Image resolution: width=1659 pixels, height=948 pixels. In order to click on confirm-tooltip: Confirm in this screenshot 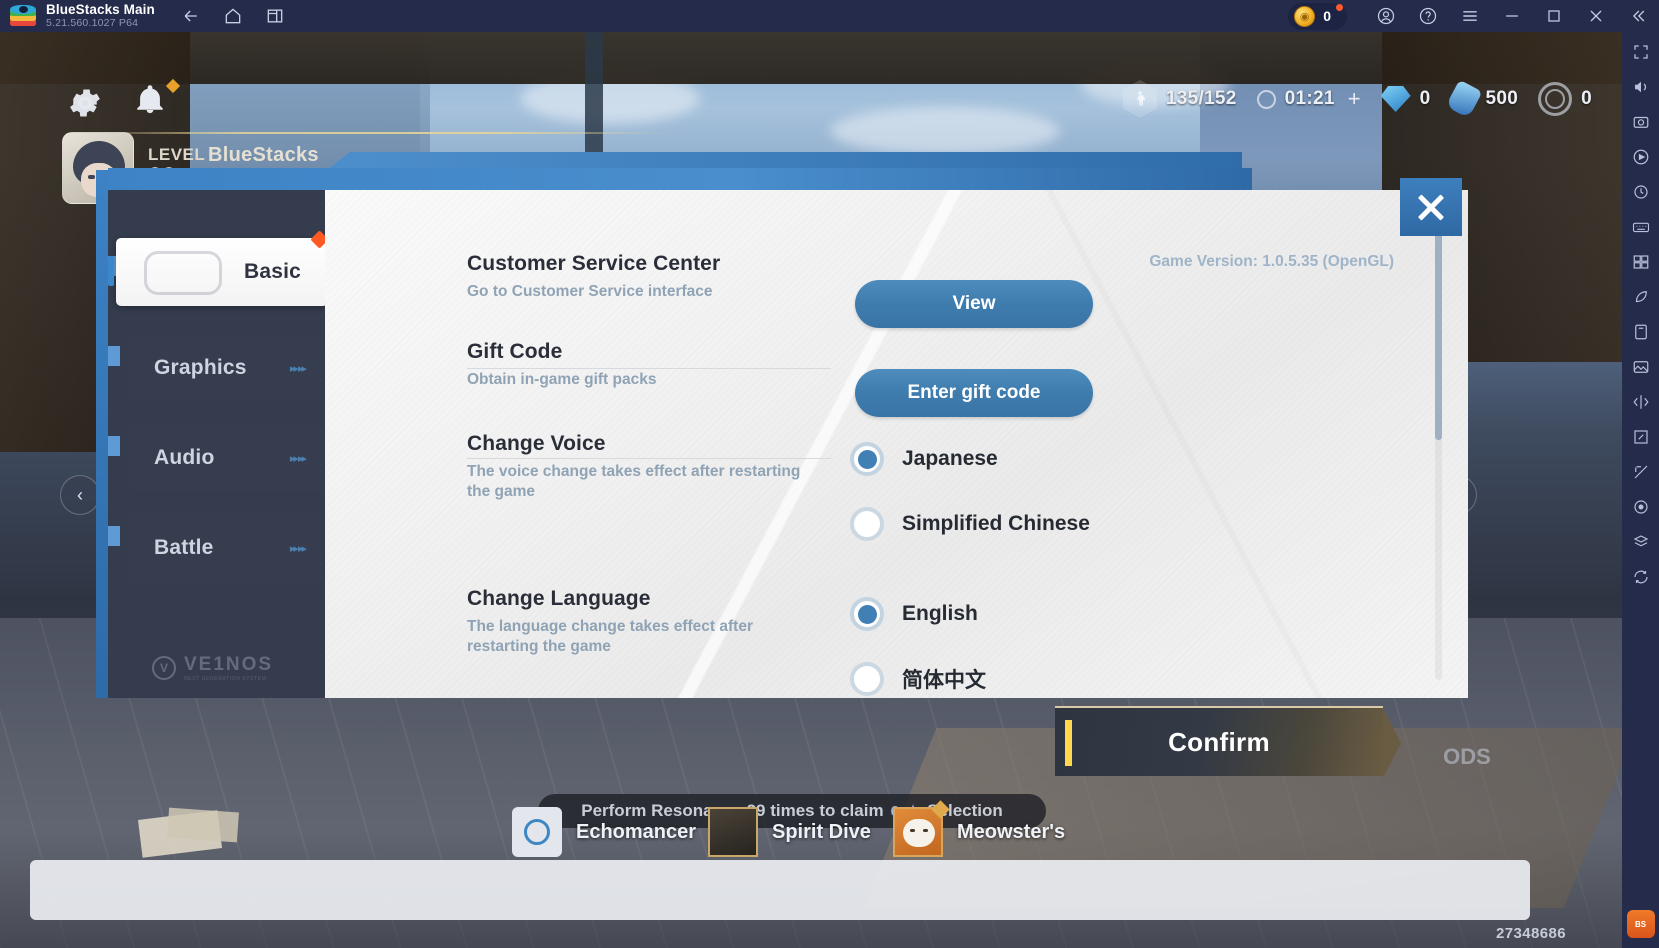, I will do `click(1228, 742)`.